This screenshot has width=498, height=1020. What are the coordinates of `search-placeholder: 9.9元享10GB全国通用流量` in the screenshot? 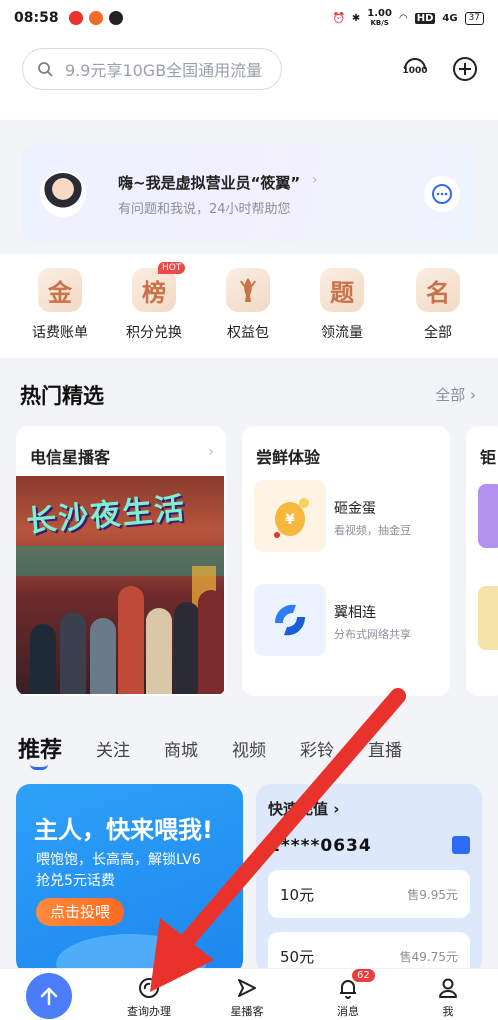 It's located at (164, 70).